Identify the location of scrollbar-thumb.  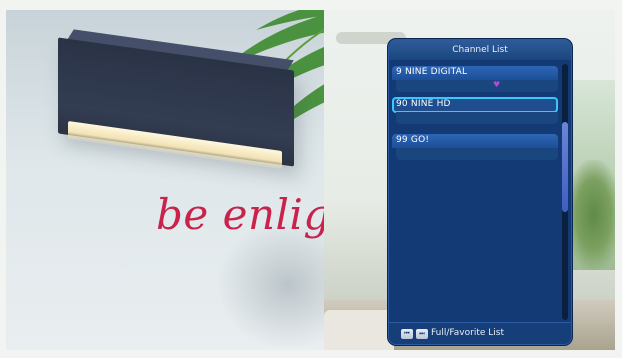
(565, 167).